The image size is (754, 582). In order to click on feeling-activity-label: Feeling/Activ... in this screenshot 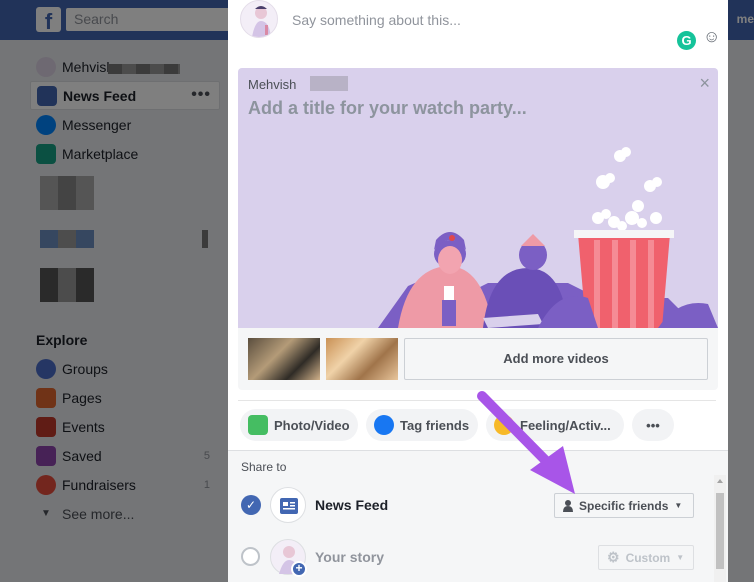, I will do `click(565, 425)`.